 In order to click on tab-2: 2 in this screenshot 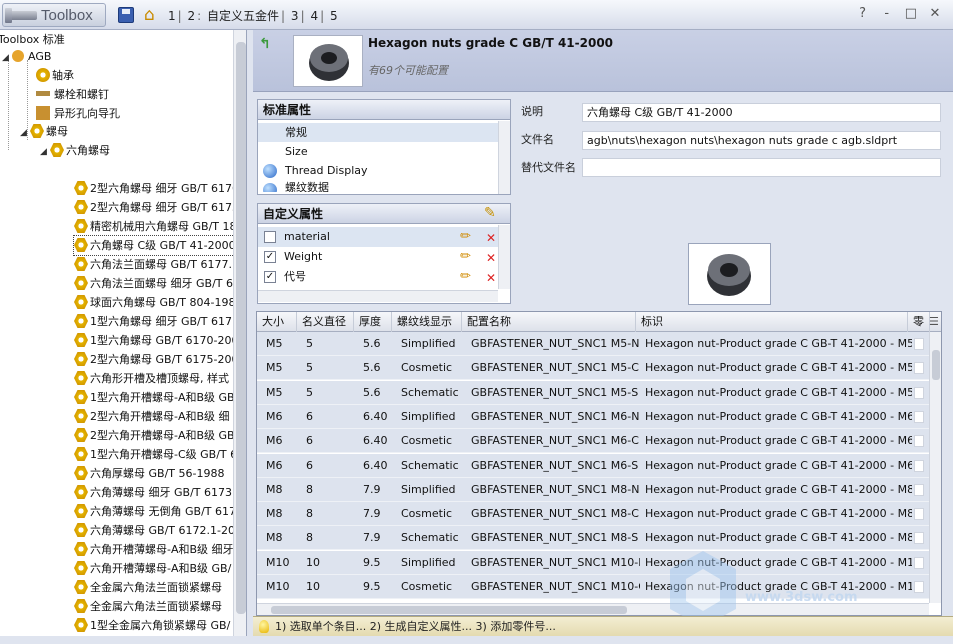, I will do `click(192, 16)`.